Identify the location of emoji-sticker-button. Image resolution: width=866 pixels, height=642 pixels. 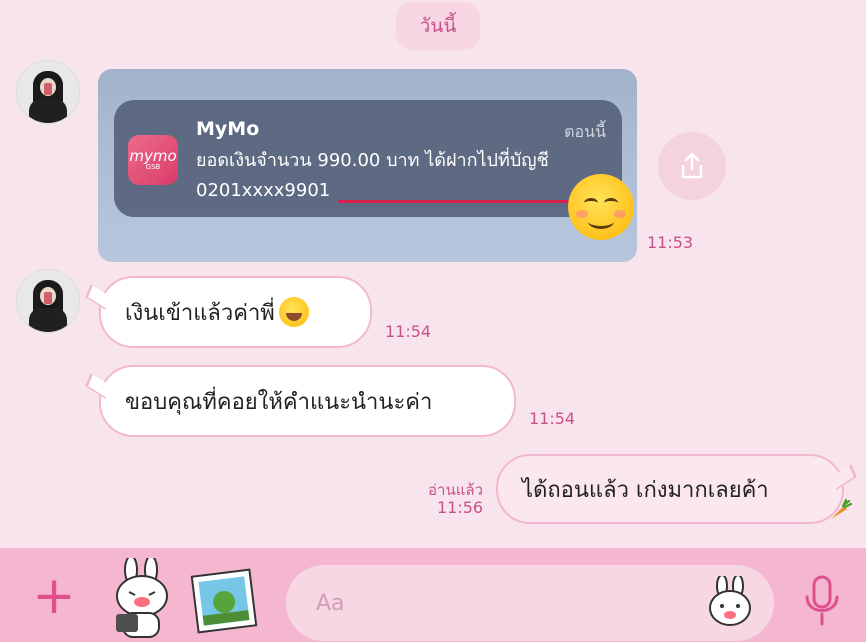
(730, 602).